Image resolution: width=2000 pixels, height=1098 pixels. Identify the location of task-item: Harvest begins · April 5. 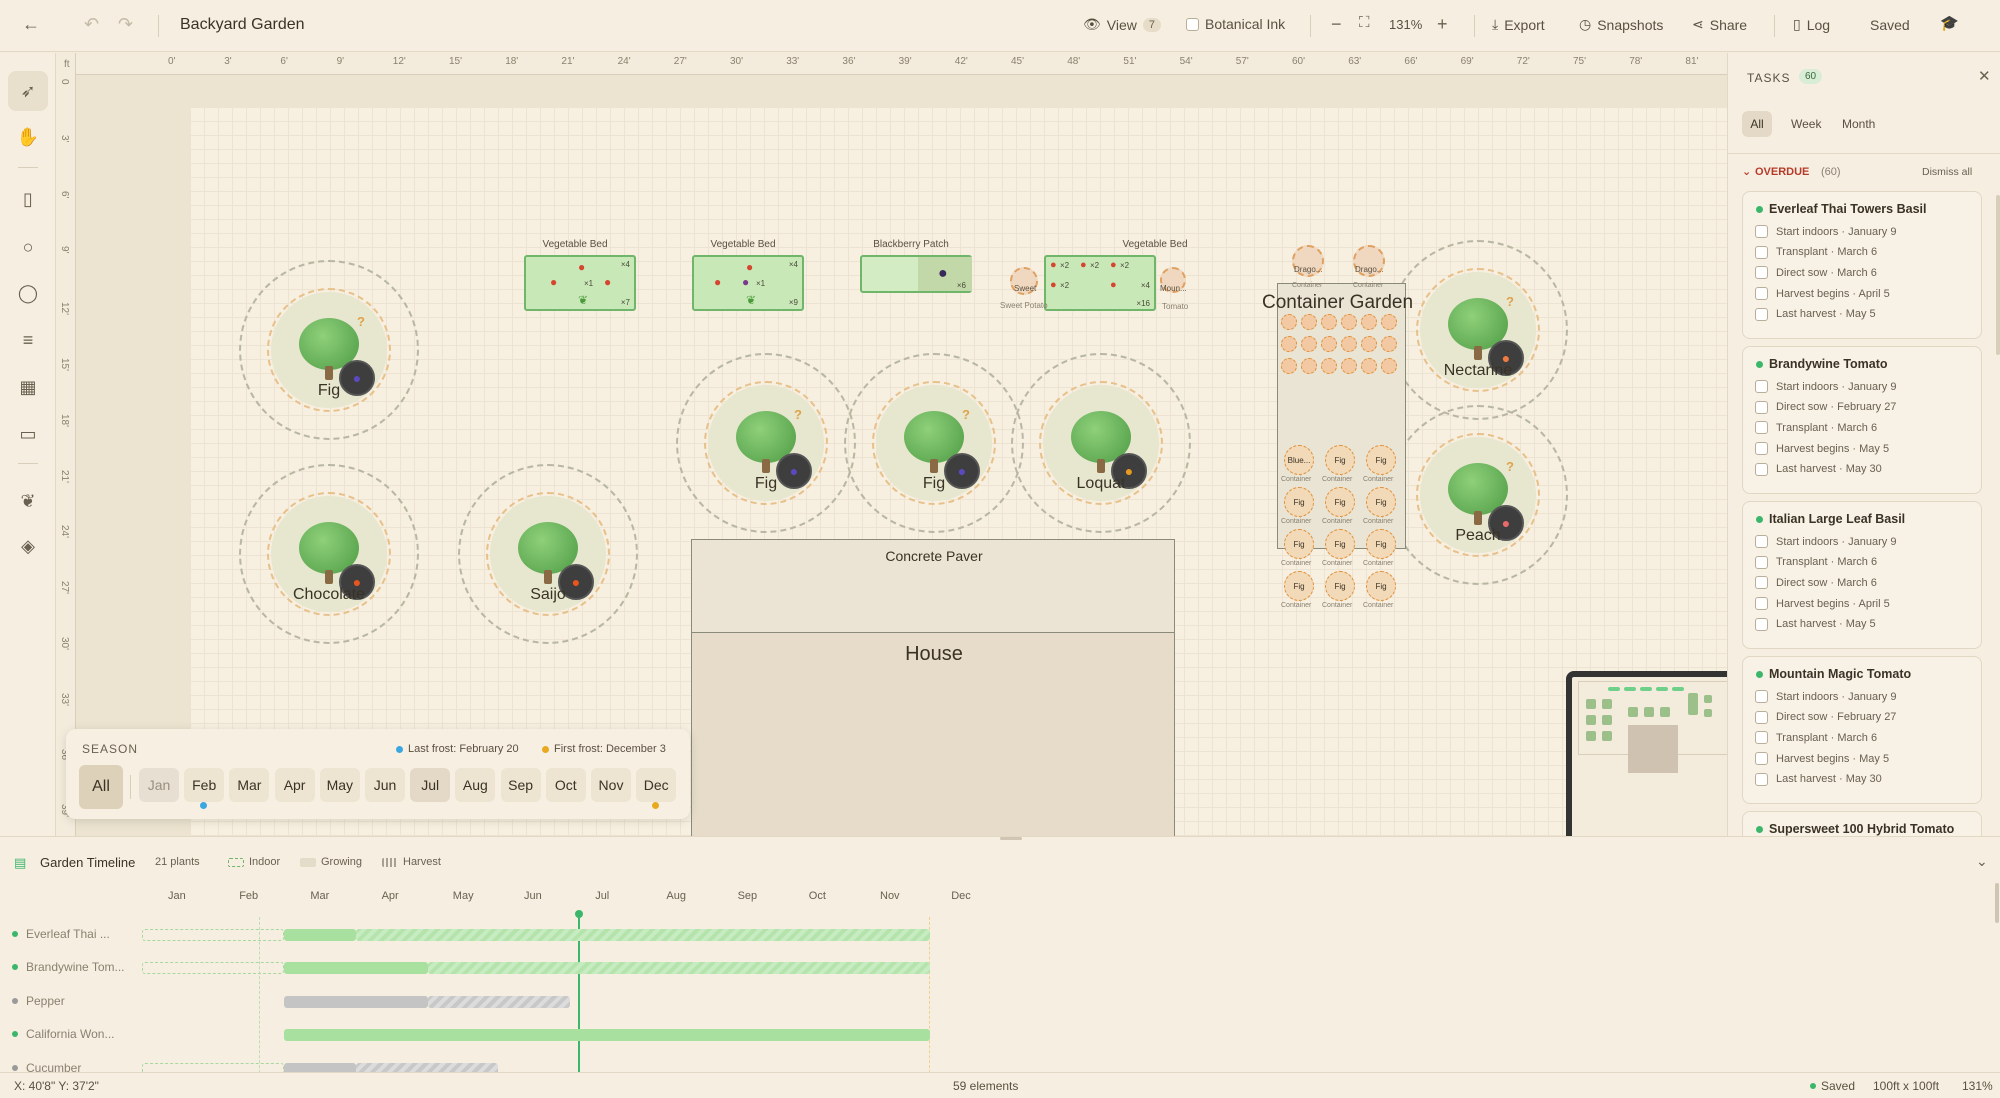
(1822, 604).